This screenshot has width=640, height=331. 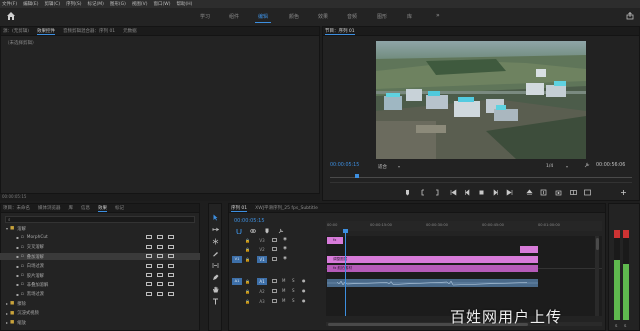 I want to click on workspace-learn: 学习, so click(x=205, y=16).